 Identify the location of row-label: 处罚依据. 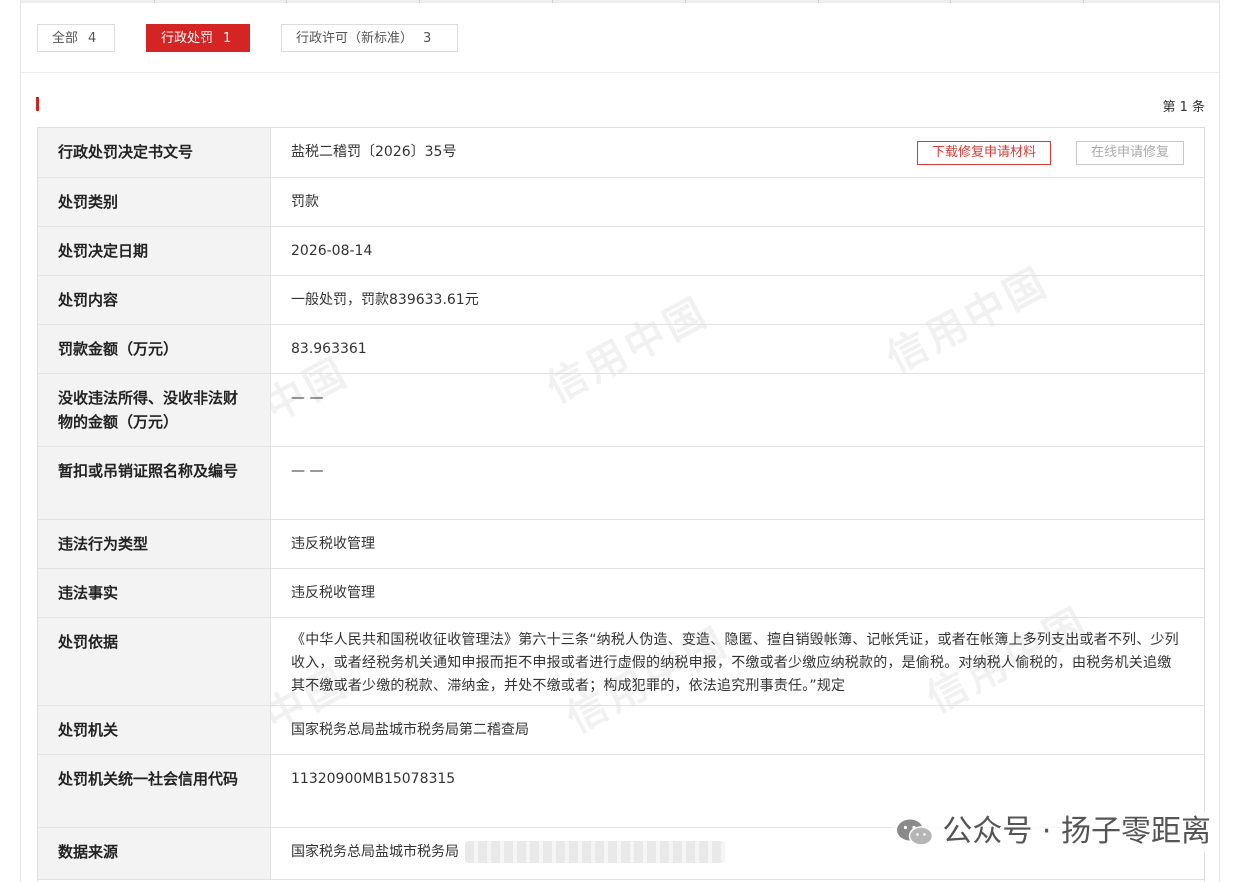
(154, 661).